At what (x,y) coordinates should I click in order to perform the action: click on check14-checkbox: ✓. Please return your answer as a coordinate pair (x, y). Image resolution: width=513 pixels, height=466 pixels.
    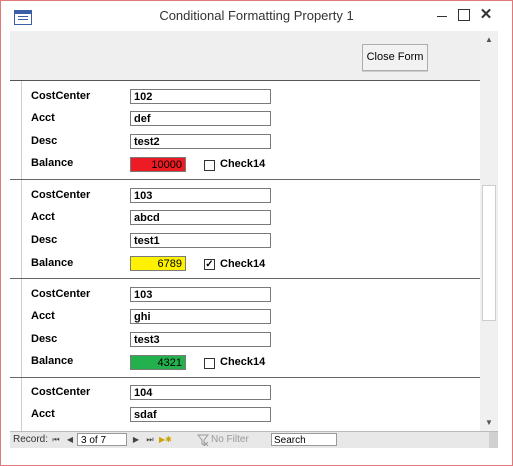
    Looking at the image, I should click on (209, 264).